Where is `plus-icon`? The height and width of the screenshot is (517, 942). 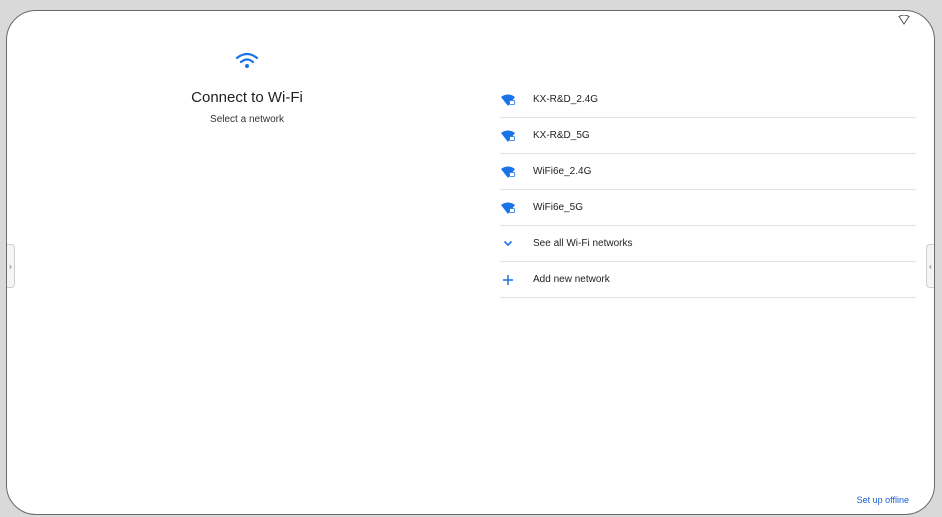
plus-icon is located at coordinates (508, 280).